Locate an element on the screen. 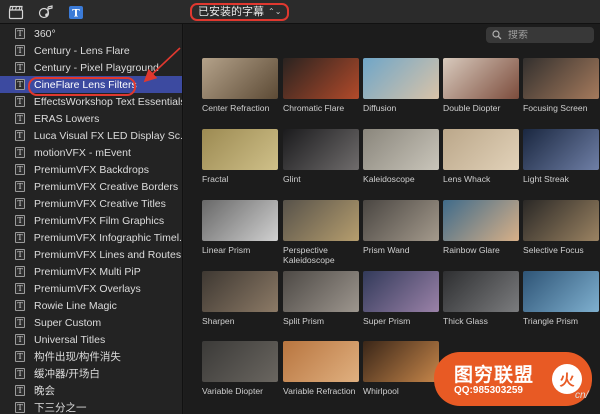  sidebar-item: T 下三分之一 is located at coordinates (91, 406).